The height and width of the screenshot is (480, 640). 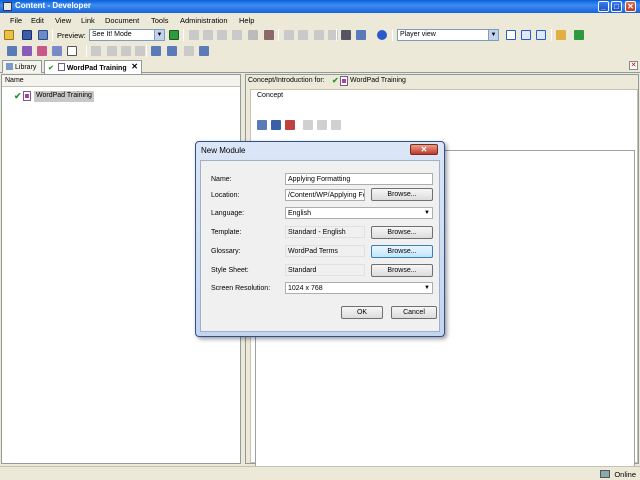 What do you see at coordinates (134, 66) in the screenshot?
I see `close-tab-icon: ✕` at bounding box center [134, 66].